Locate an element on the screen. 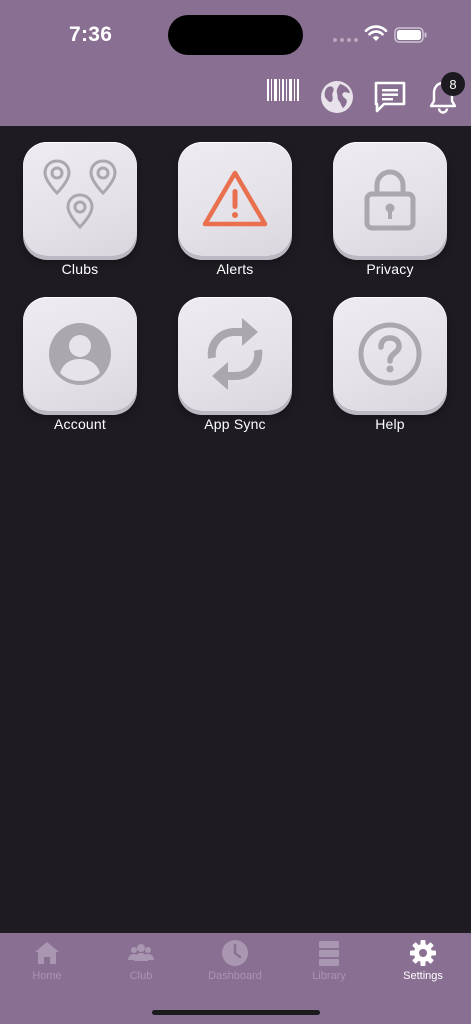 This screenshot has width=471, height=1024. globe-icon is located at coordinates (337, 97).